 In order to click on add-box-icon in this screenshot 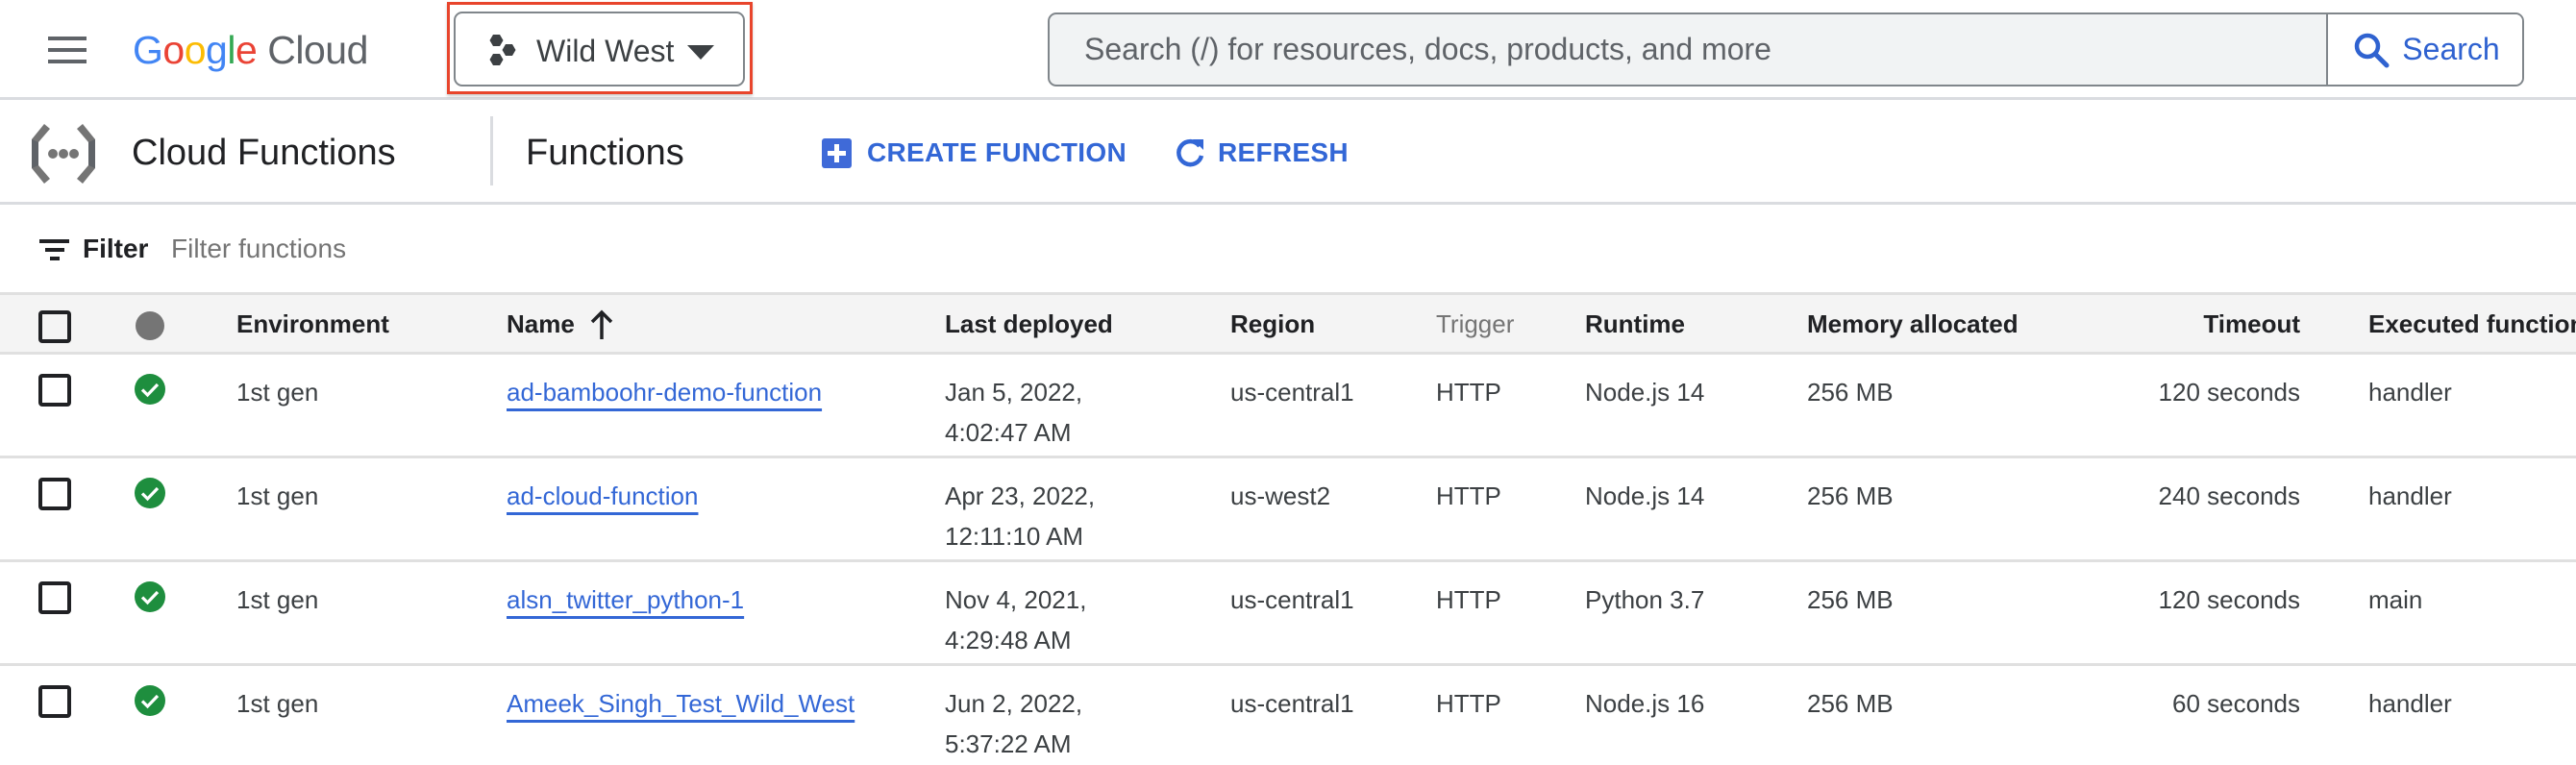, I will do `click(837, 153)`.